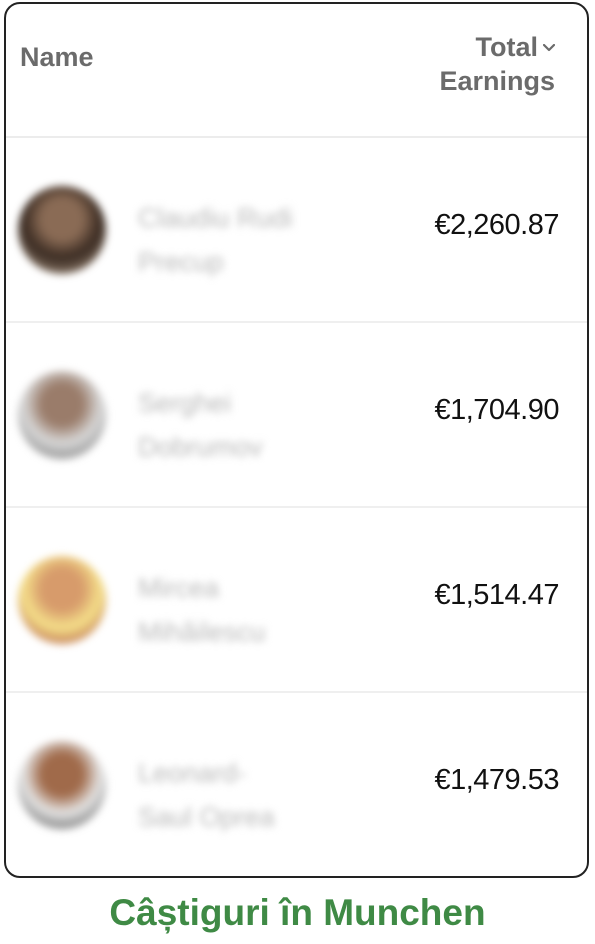 This screenshot has height=944, width=595. Describe the element at coordinates (238, 240) in the screenshot. I see `driver-name: Claudiu Rudi Precup` at that location.